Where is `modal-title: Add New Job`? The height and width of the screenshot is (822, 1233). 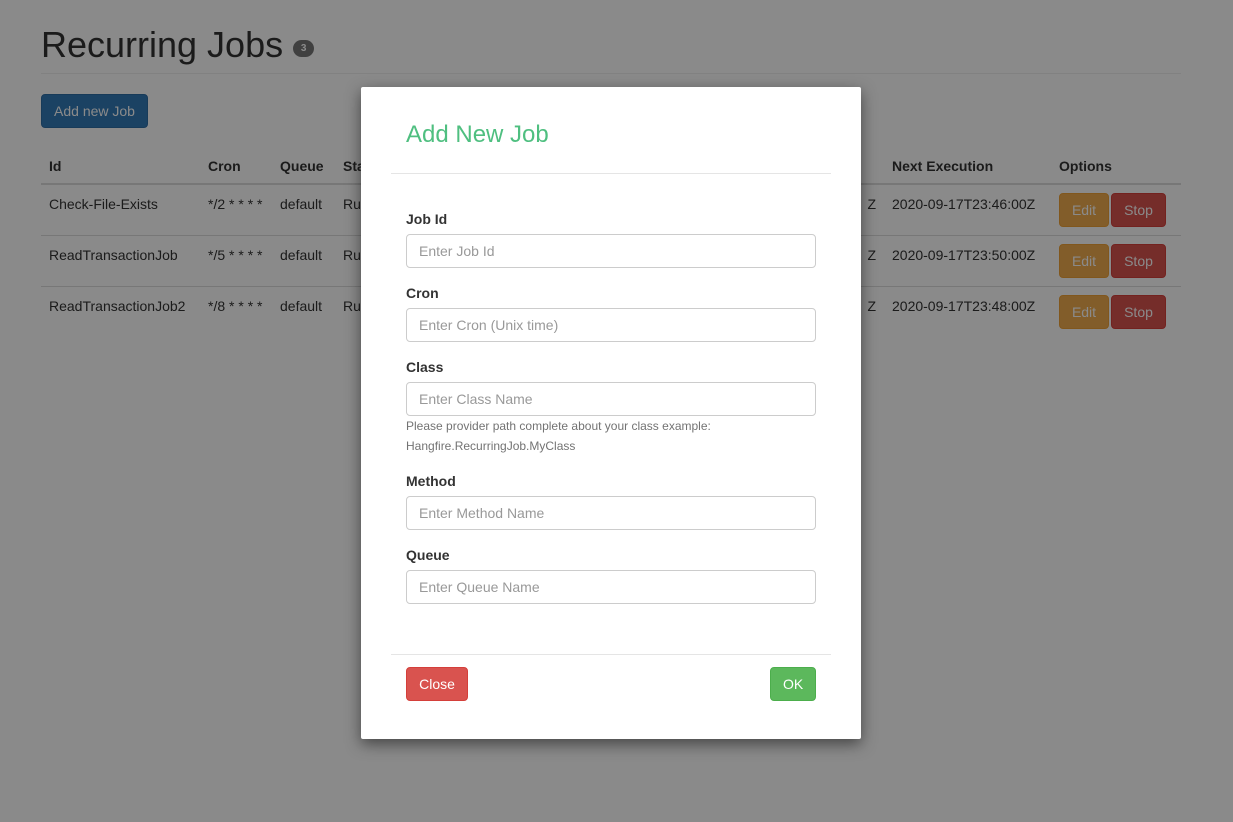
modal-title: Add New Job is located at coordinates (477, 134).